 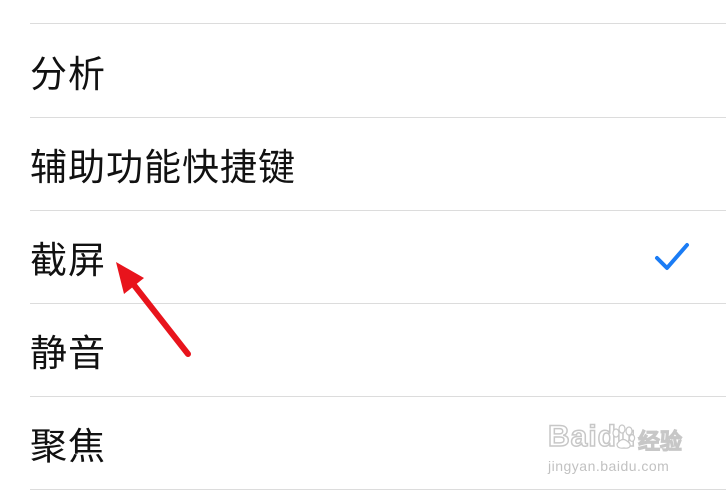 What do you see at coordinates (68, 446) in the screenshot?
I see `option-label: 聚焦` at bounding box center [68, 446].